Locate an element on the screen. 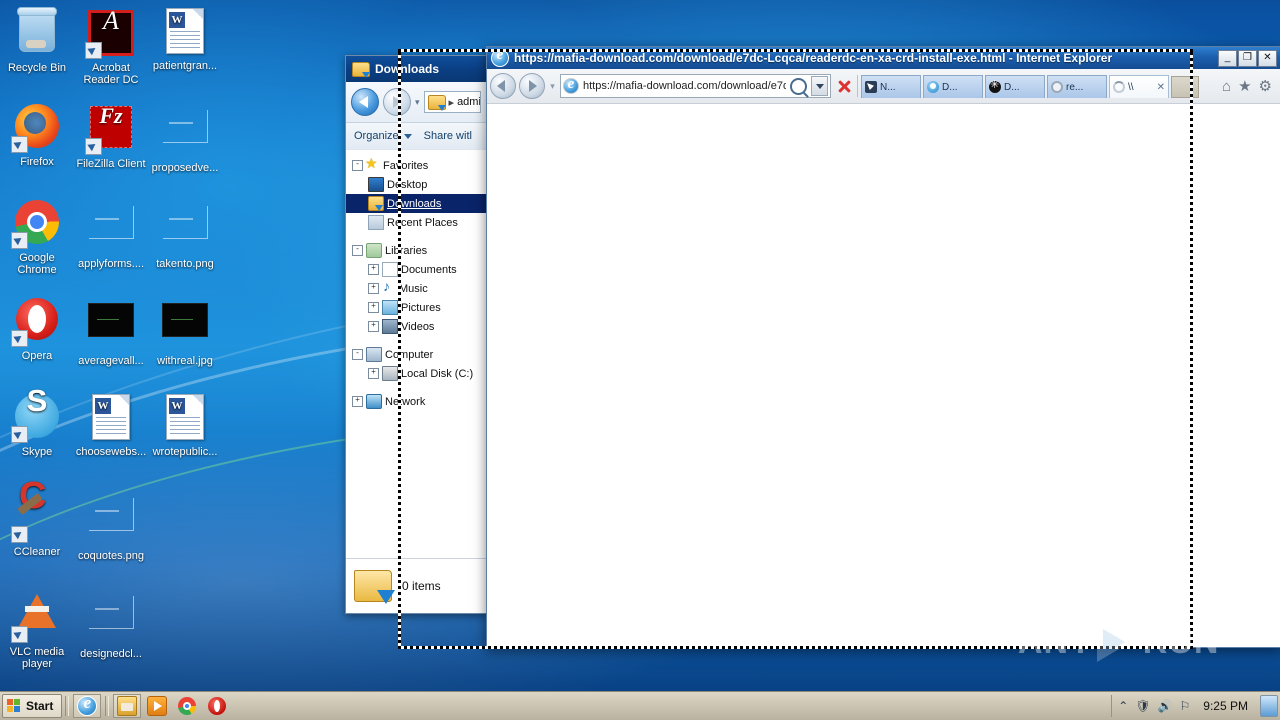  pictures-icon is located at coordinates (390, 307).